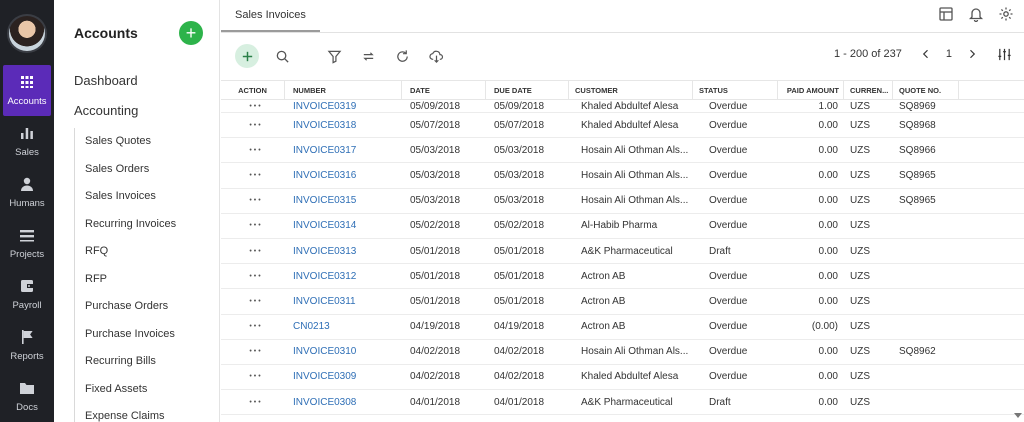 Image resolution: width=1024 pixels, height=422 pixels. What do you see at coordinates (368, 56) in the screenshot?
I see `sync-button` at bounding box center [368, 56].